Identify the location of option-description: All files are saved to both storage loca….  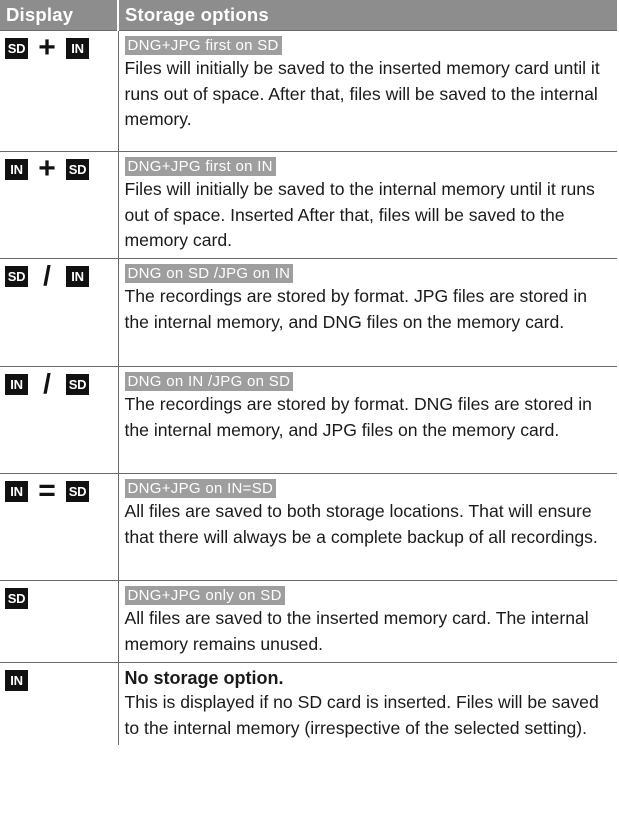
(361, 524).